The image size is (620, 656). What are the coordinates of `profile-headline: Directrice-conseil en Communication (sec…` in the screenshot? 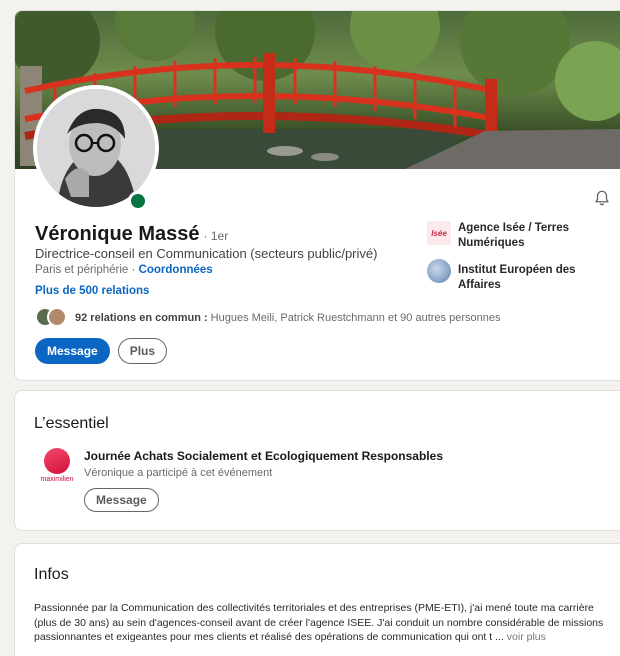 It's located at (206, 253).